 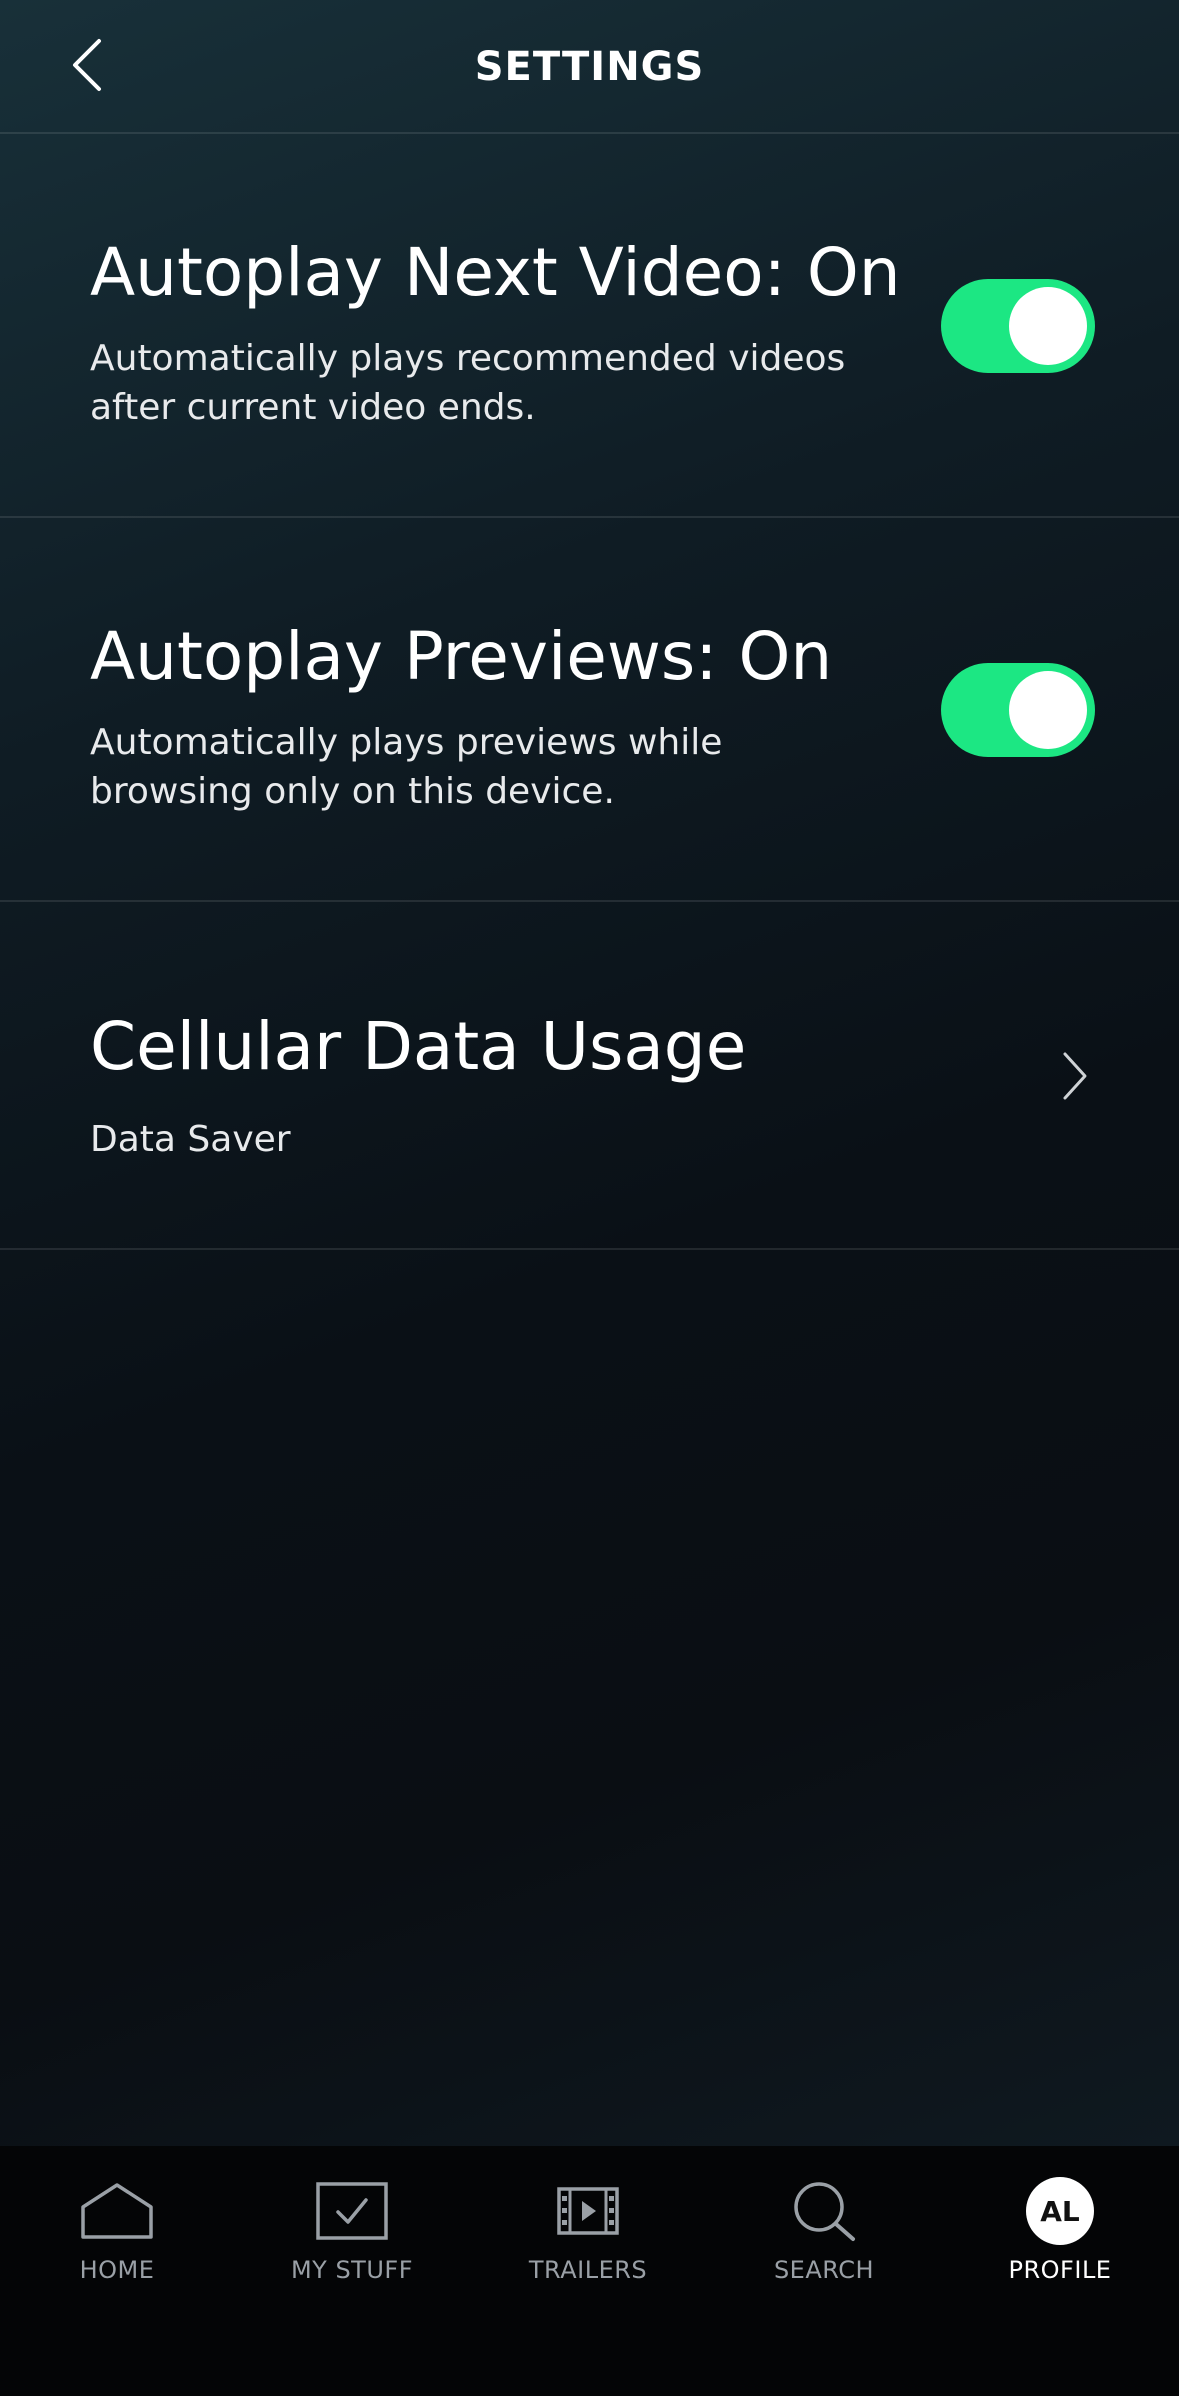 What do you see at coordinates (190, 1139) in the screenshot?
I see `setting-value: Data Saver` at bounding box center [190, 1139].